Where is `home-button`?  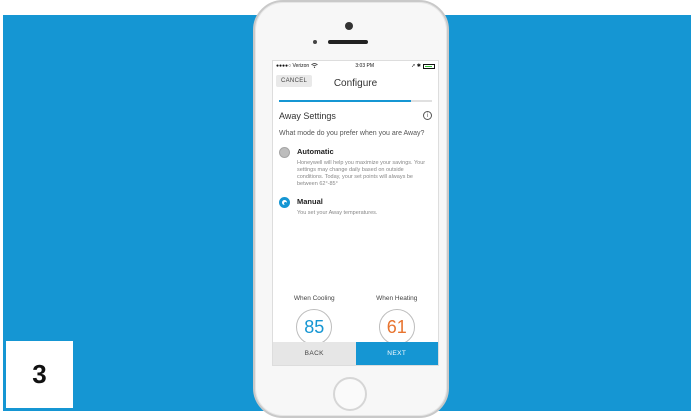
home-button is located at coordinates (350, 394).